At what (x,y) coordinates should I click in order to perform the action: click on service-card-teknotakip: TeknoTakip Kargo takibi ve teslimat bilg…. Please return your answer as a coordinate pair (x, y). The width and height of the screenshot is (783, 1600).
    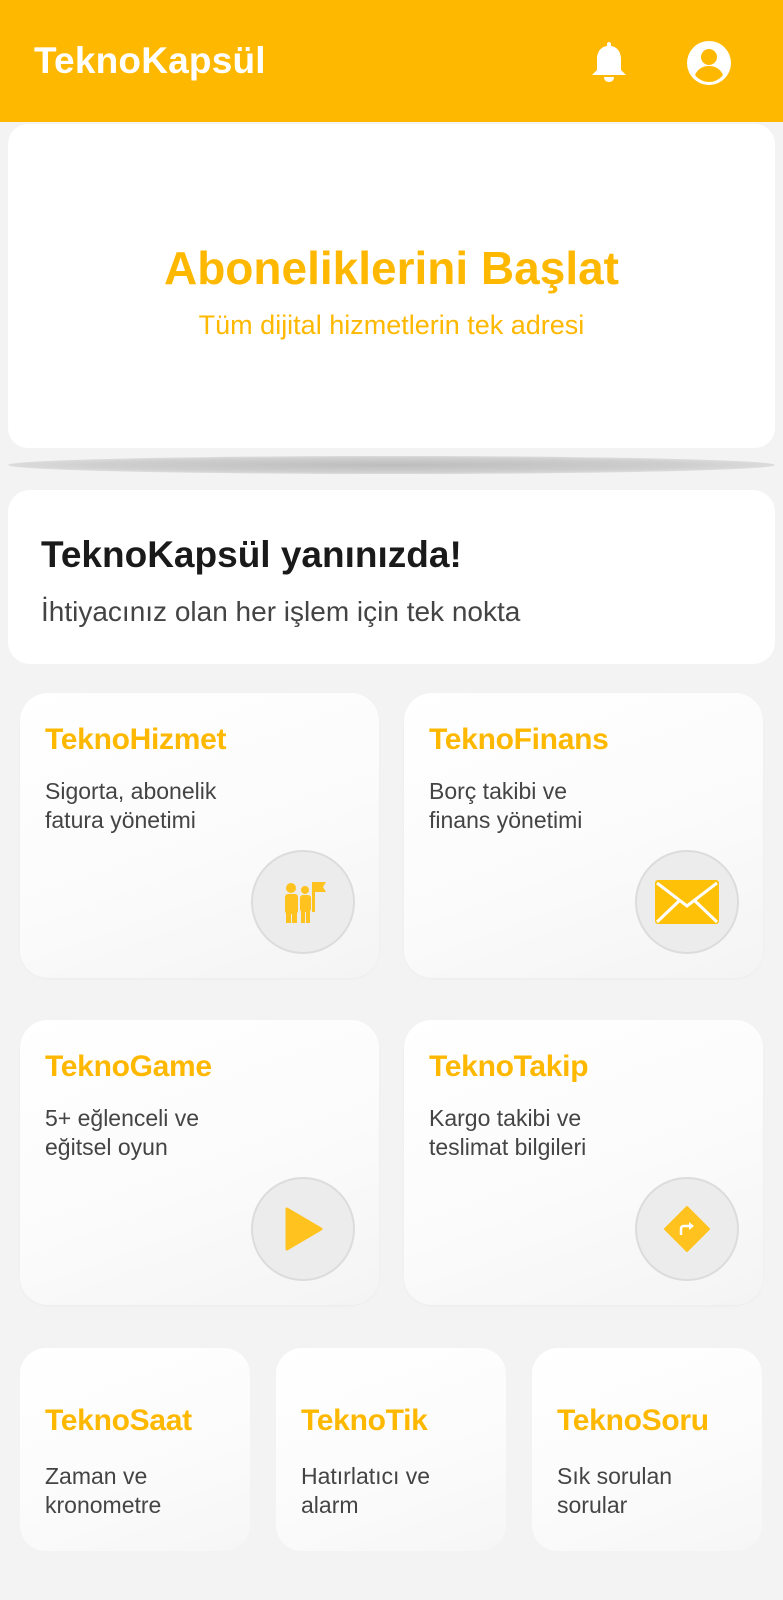
    Looking at the image, I should click on (583, 1162).